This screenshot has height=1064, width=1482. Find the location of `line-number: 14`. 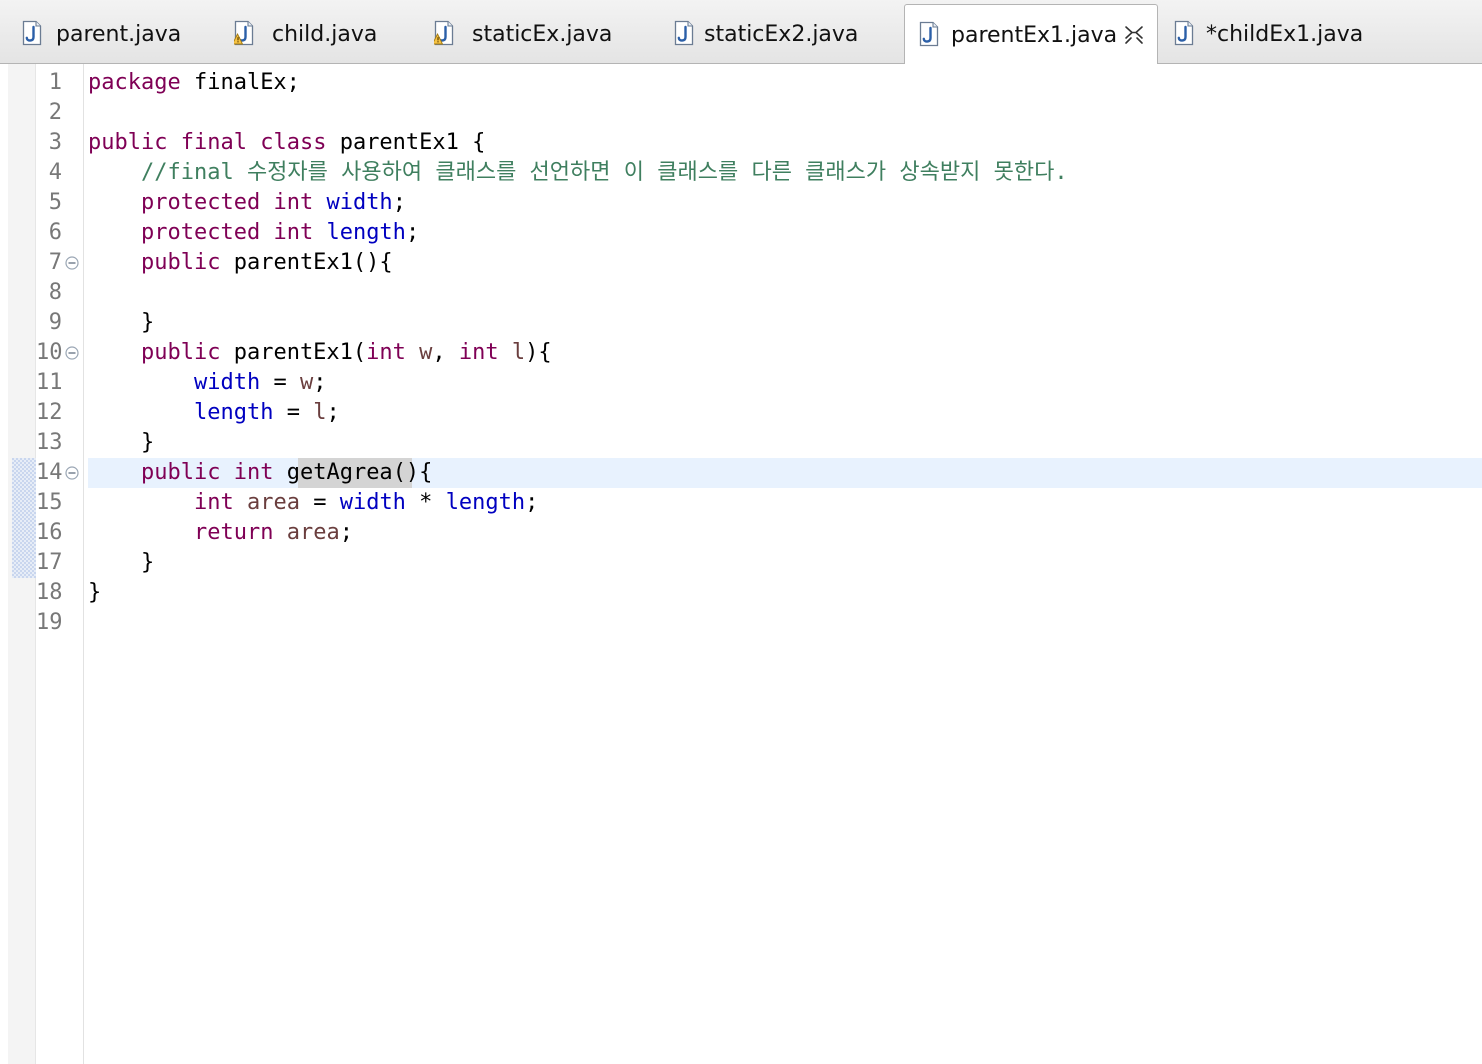

line-number: 14 is located at coordinates (49, 472).